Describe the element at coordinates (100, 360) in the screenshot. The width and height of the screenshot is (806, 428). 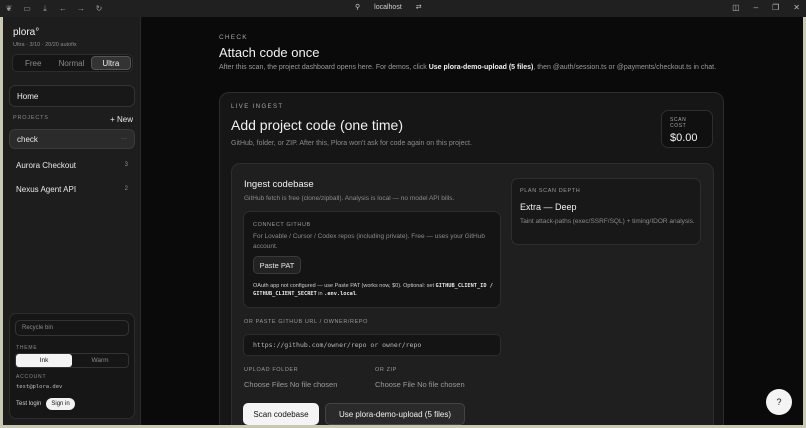
I see `theme-warm: Warm` at that location.